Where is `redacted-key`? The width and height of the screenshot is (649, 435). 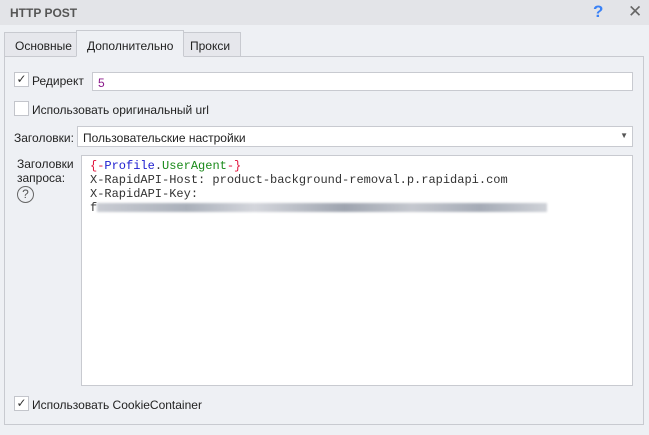
redacted-key is located at coordinates (322, 208).